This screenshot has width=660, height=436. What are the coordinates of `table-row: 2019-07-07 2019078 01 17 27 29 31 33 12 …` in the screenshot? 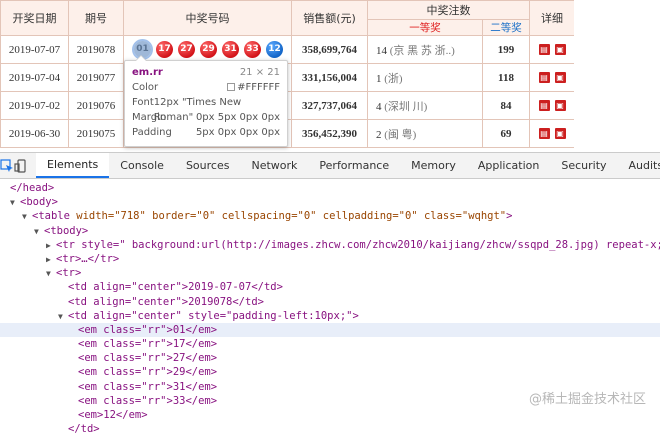 It's located at (287, 49).